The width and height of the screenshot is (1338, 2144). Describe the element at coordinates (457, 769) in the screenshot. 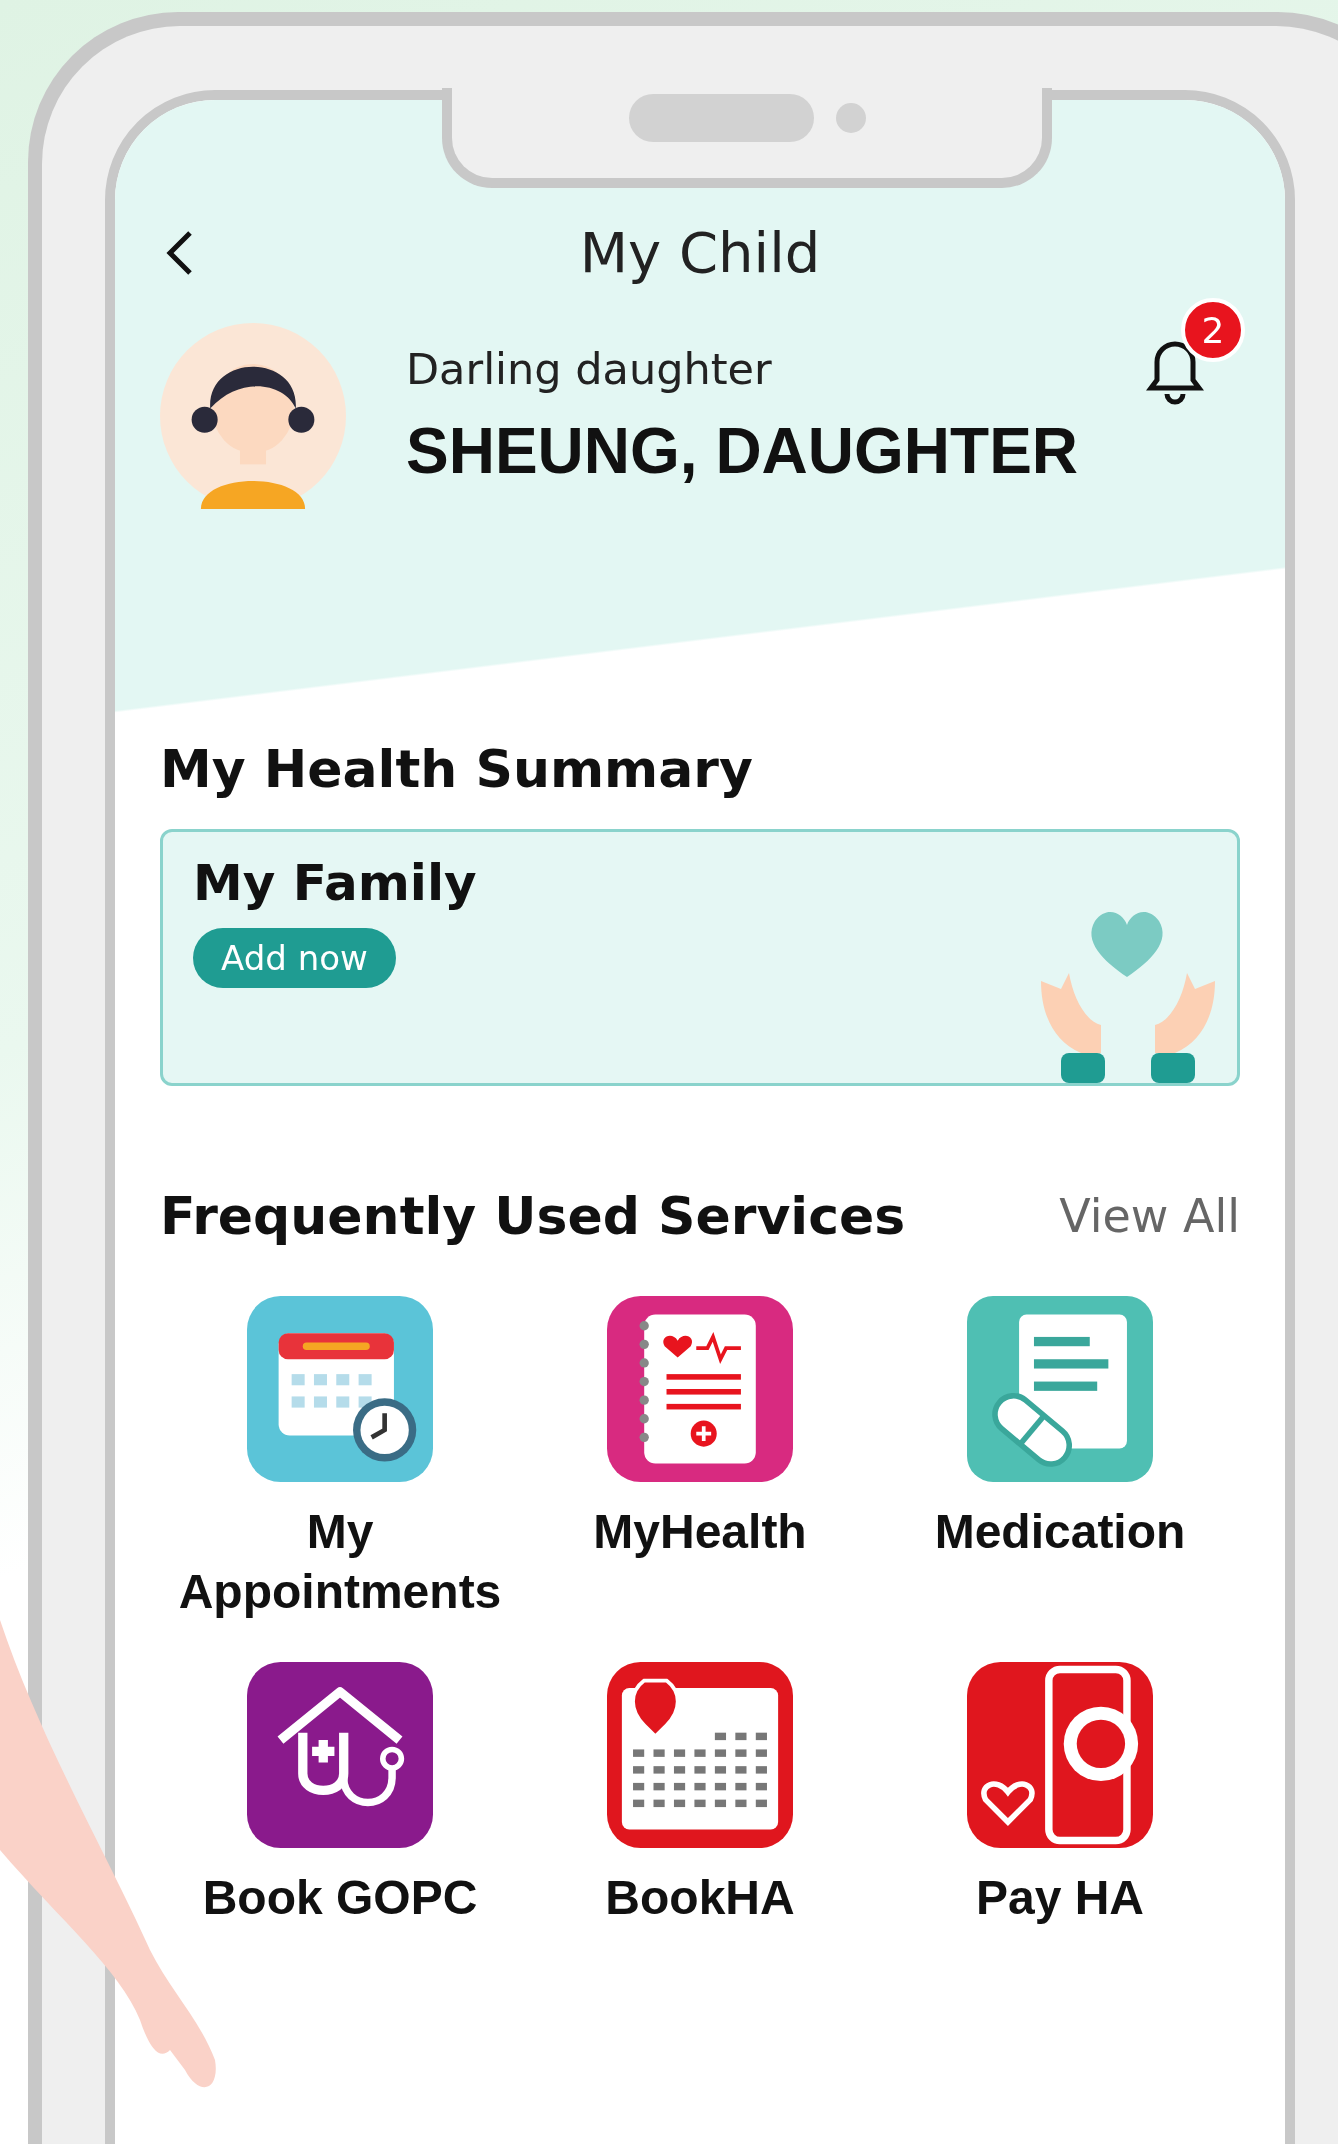

I see `section-heading: My Health Summary` at that location.